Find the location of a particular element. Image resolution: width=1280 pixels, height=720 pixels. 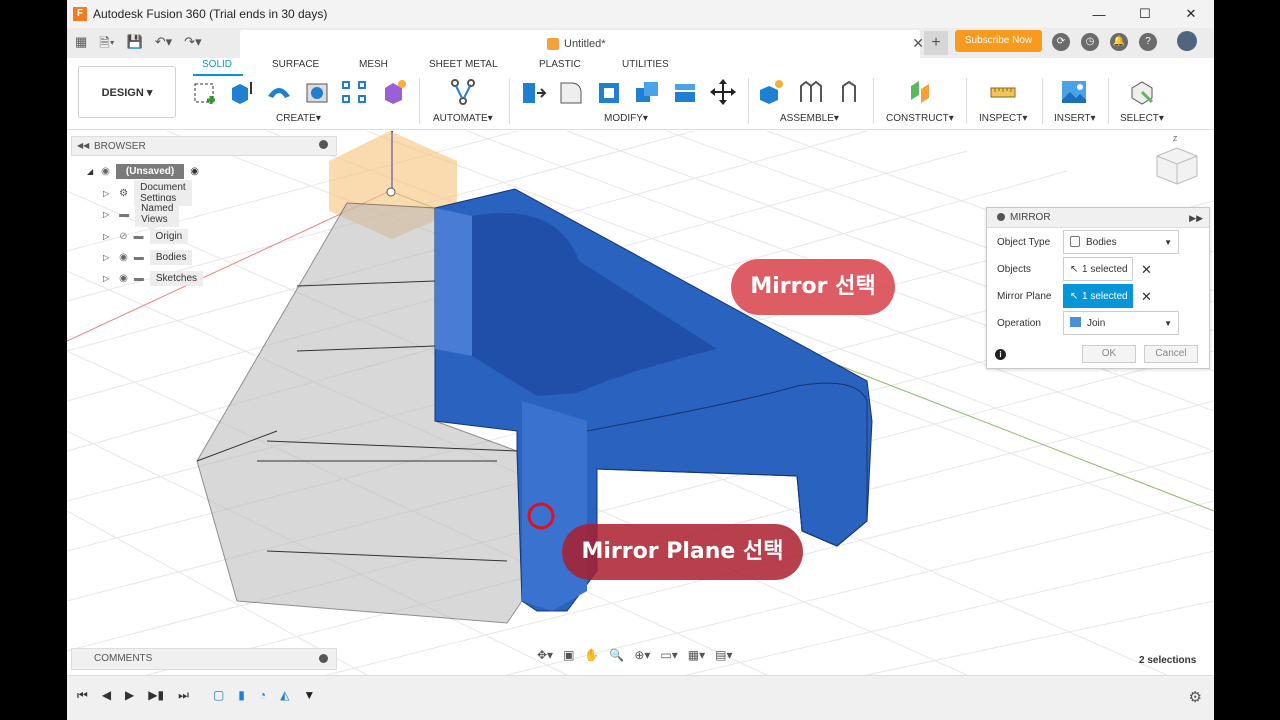

browser-item-origin: ▷ ⊘ ▬ Origin is located at coordinates (146, 236).